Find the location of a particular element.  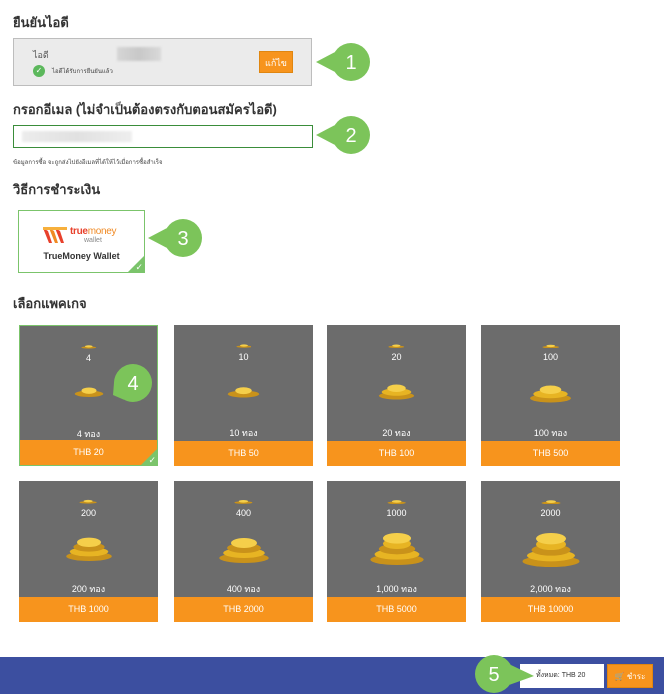

pay-button-label: ชำระ is located at coordinates (636, 676).